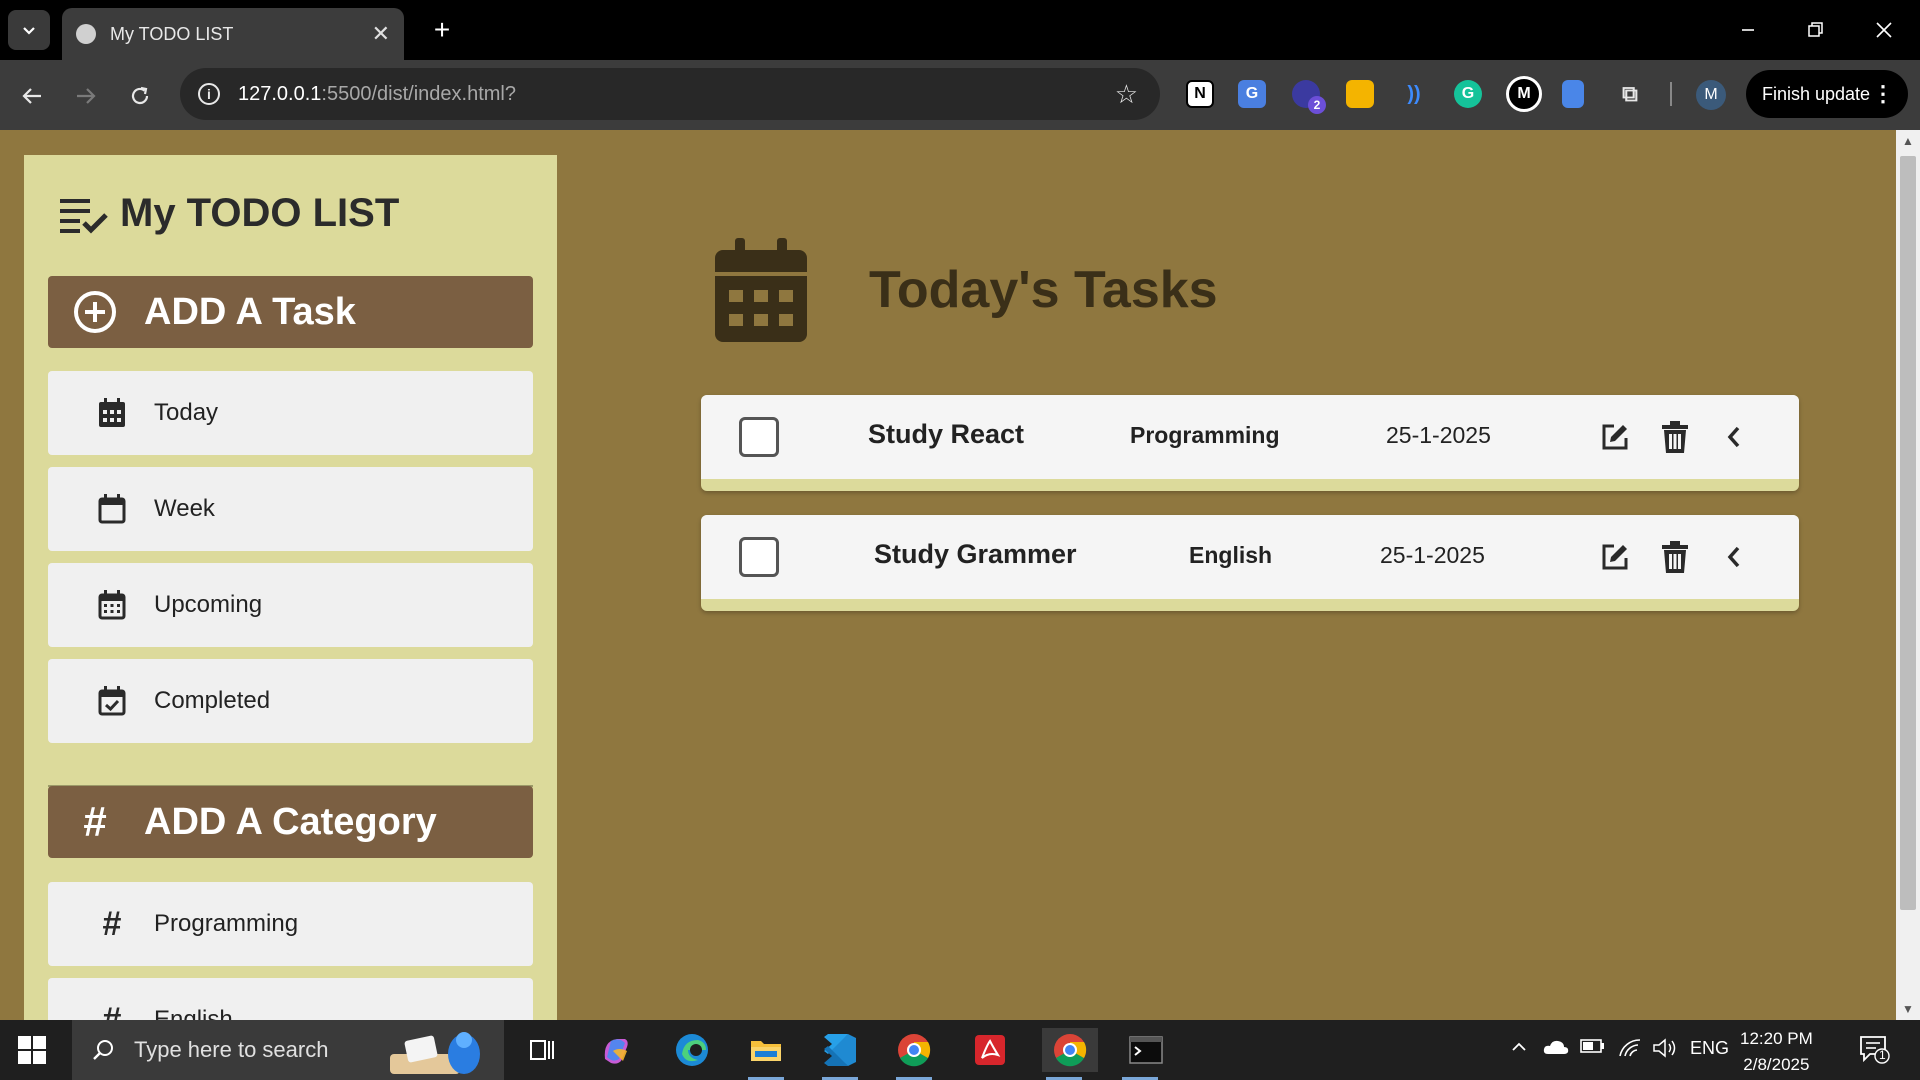 The image size is (1920, 1080). I want to click on nav-label-today: Today, so click(186, 412).